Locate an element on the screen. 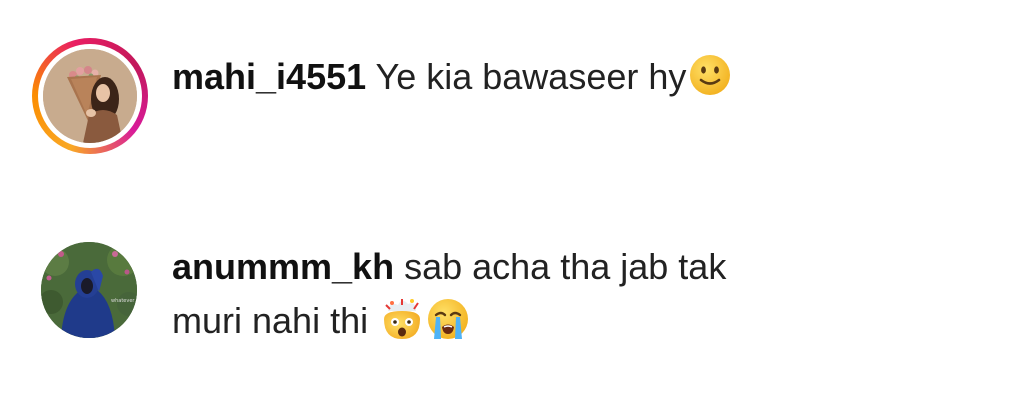 The height and width of the screenshot is (402, 1024). story-ring is located at coordinates (90, 96).